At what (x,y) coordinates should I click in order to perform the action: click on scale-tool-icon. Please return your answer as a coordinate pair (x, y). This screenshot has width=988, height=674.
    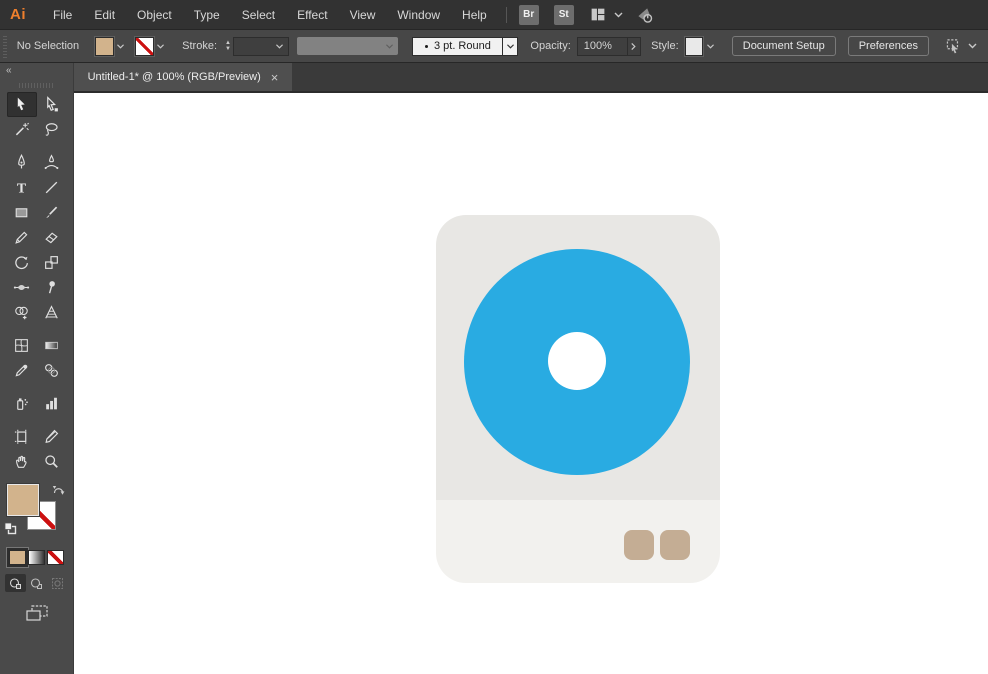
    Looking at the image, I should click on (51, 262).